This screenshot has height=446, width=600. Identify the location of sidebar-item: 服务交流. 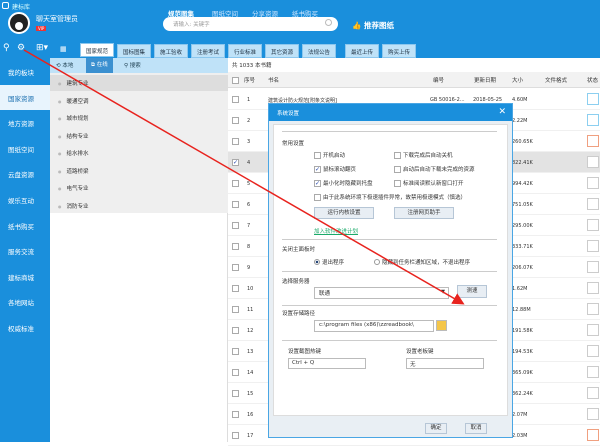
(25, 250).